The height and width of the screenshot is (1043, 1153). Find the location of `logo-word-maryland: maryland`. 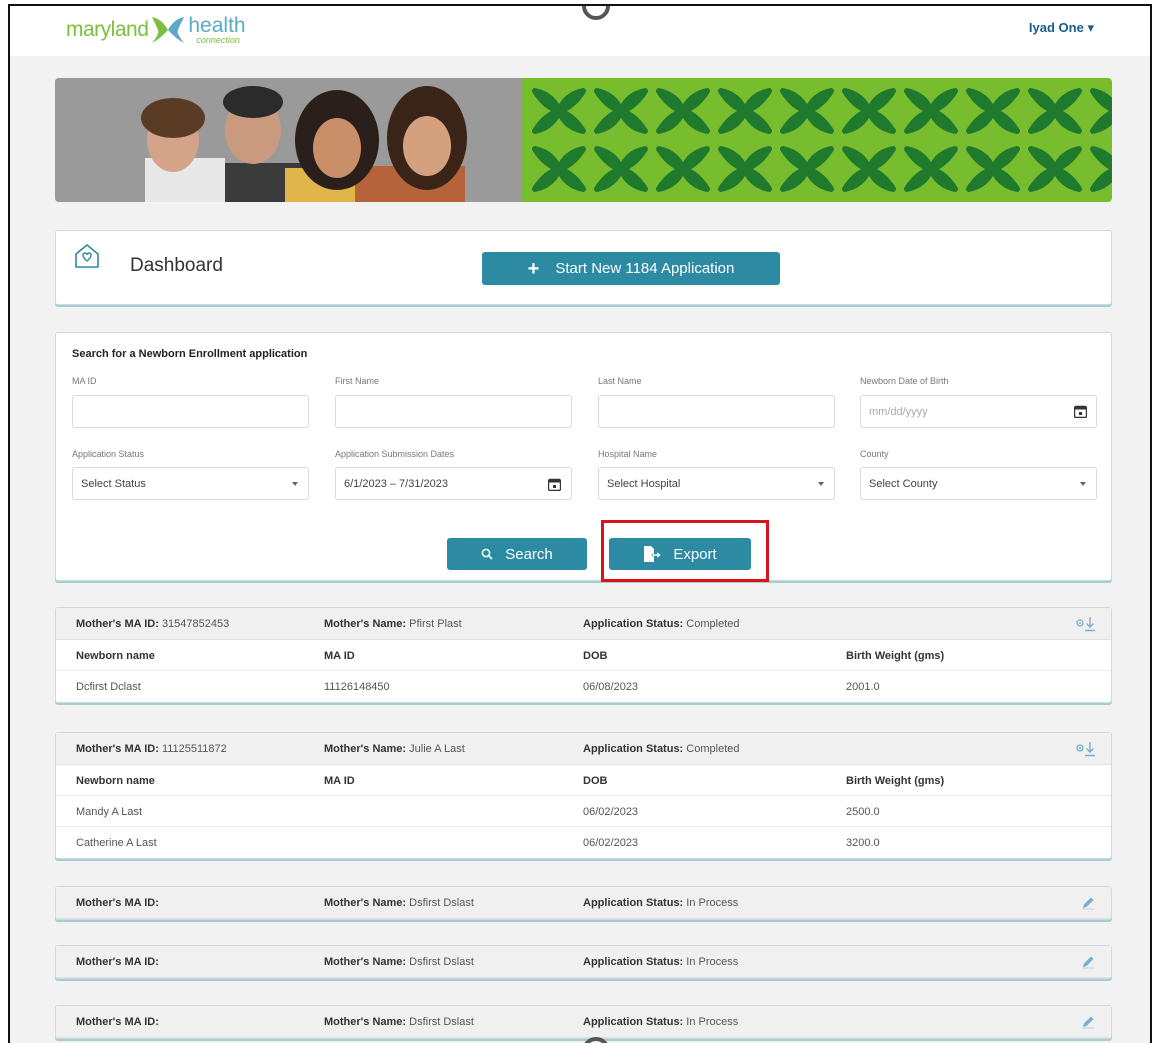

logo-word-maryland: maryland is located at coordinates (107, 29).